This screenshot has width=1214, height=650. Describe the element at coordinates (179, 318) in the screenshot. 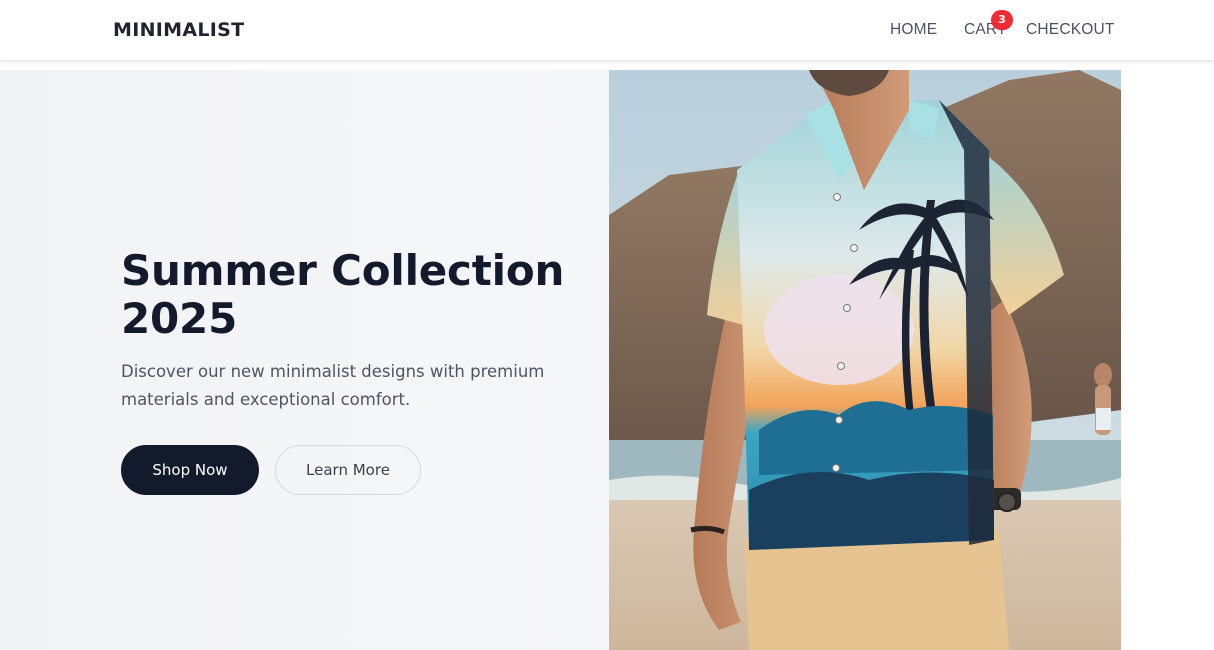

I see `hero-title-line-2: 2025` at that location.